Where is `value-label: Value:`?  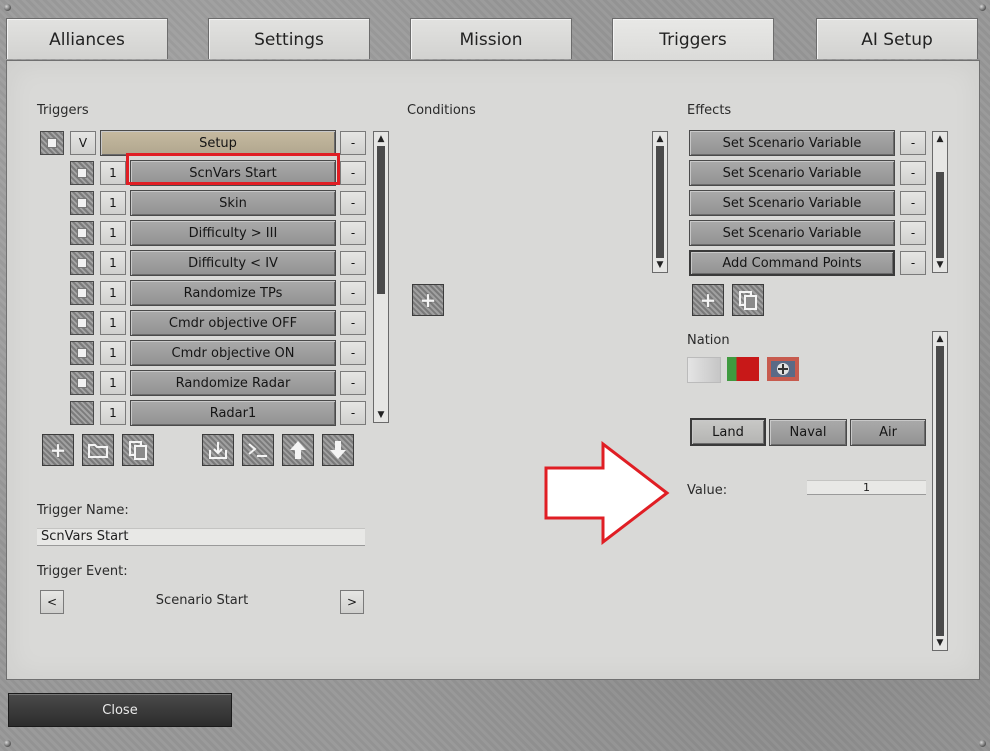 value-label: Value: is located at coordinates (707, 490).